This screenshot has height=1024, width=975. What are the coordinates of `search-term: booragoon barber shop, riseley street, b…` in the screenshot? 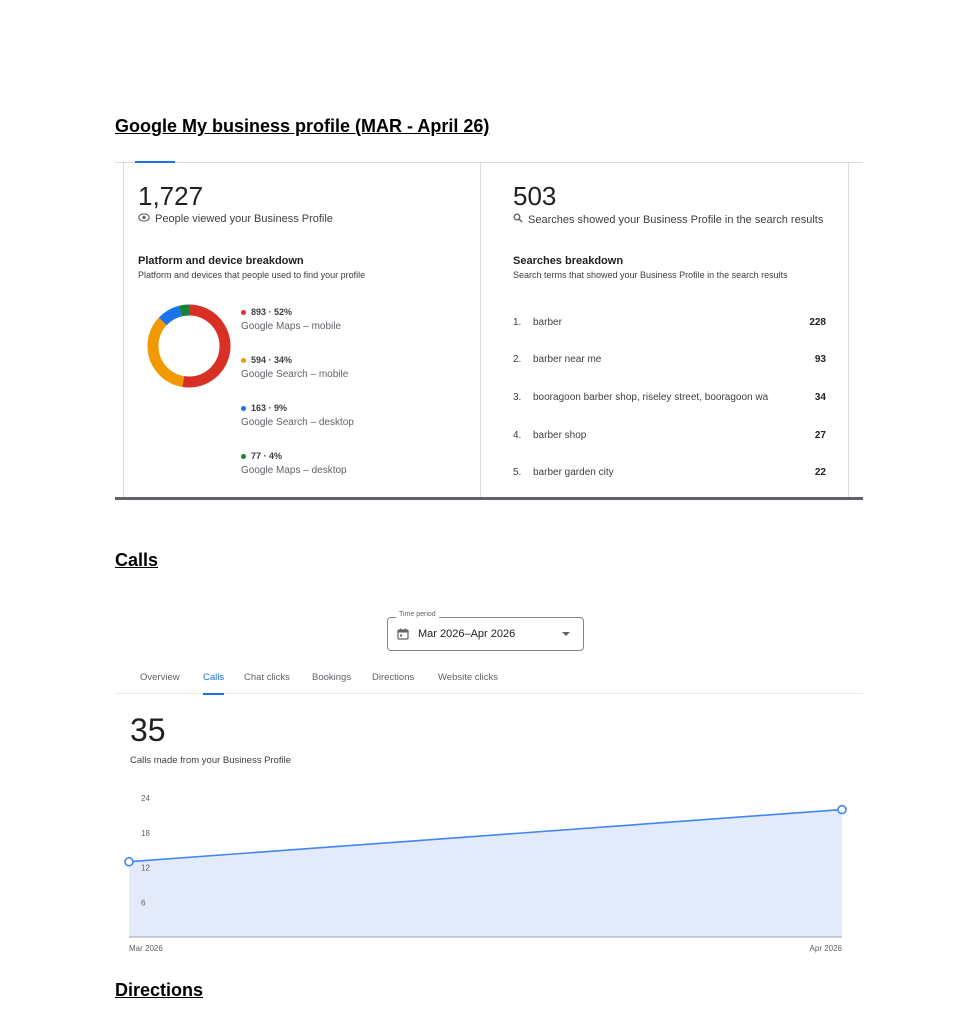 It's located at (651, 397).